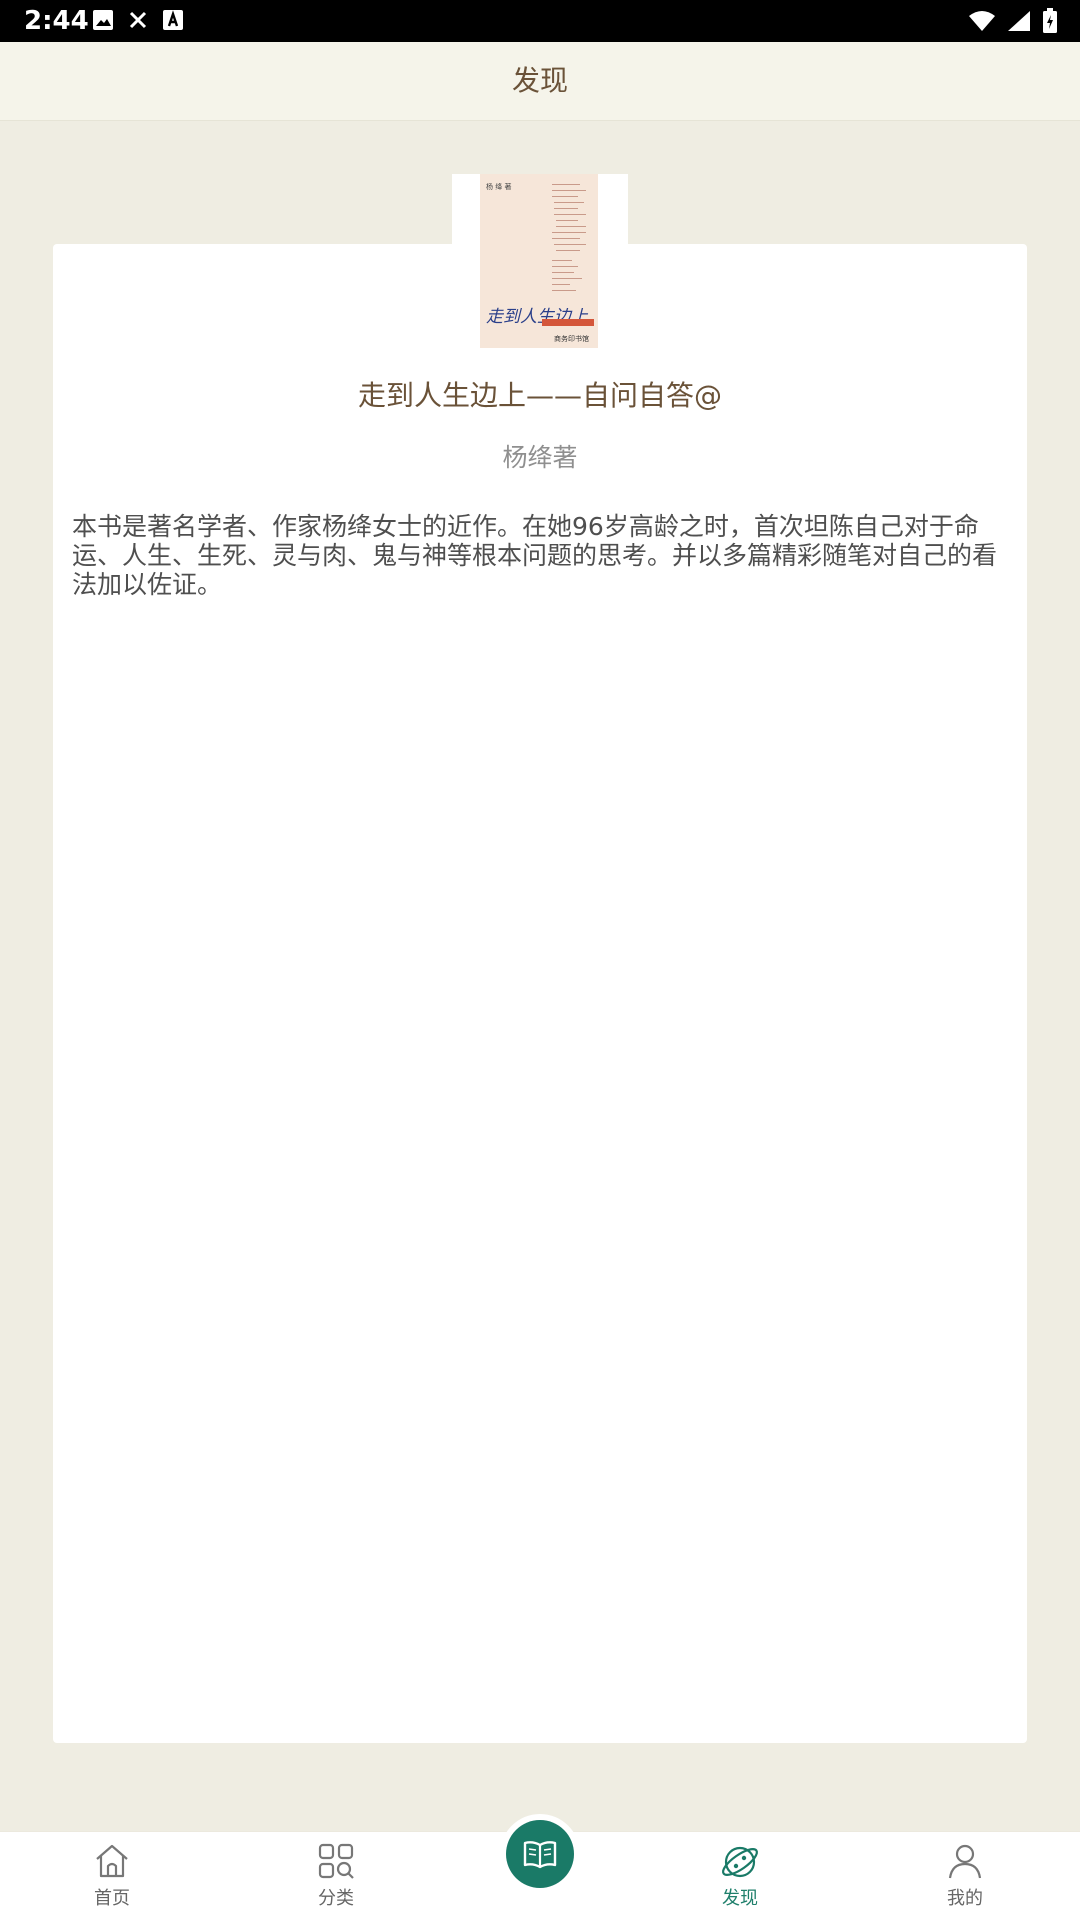 The height and width of the screenshot is (1920, 1080). What do you see at coordinates (540, 457) in the screenshot?
I see `book-author: 杨绛著` at bounding box center [540, 457].